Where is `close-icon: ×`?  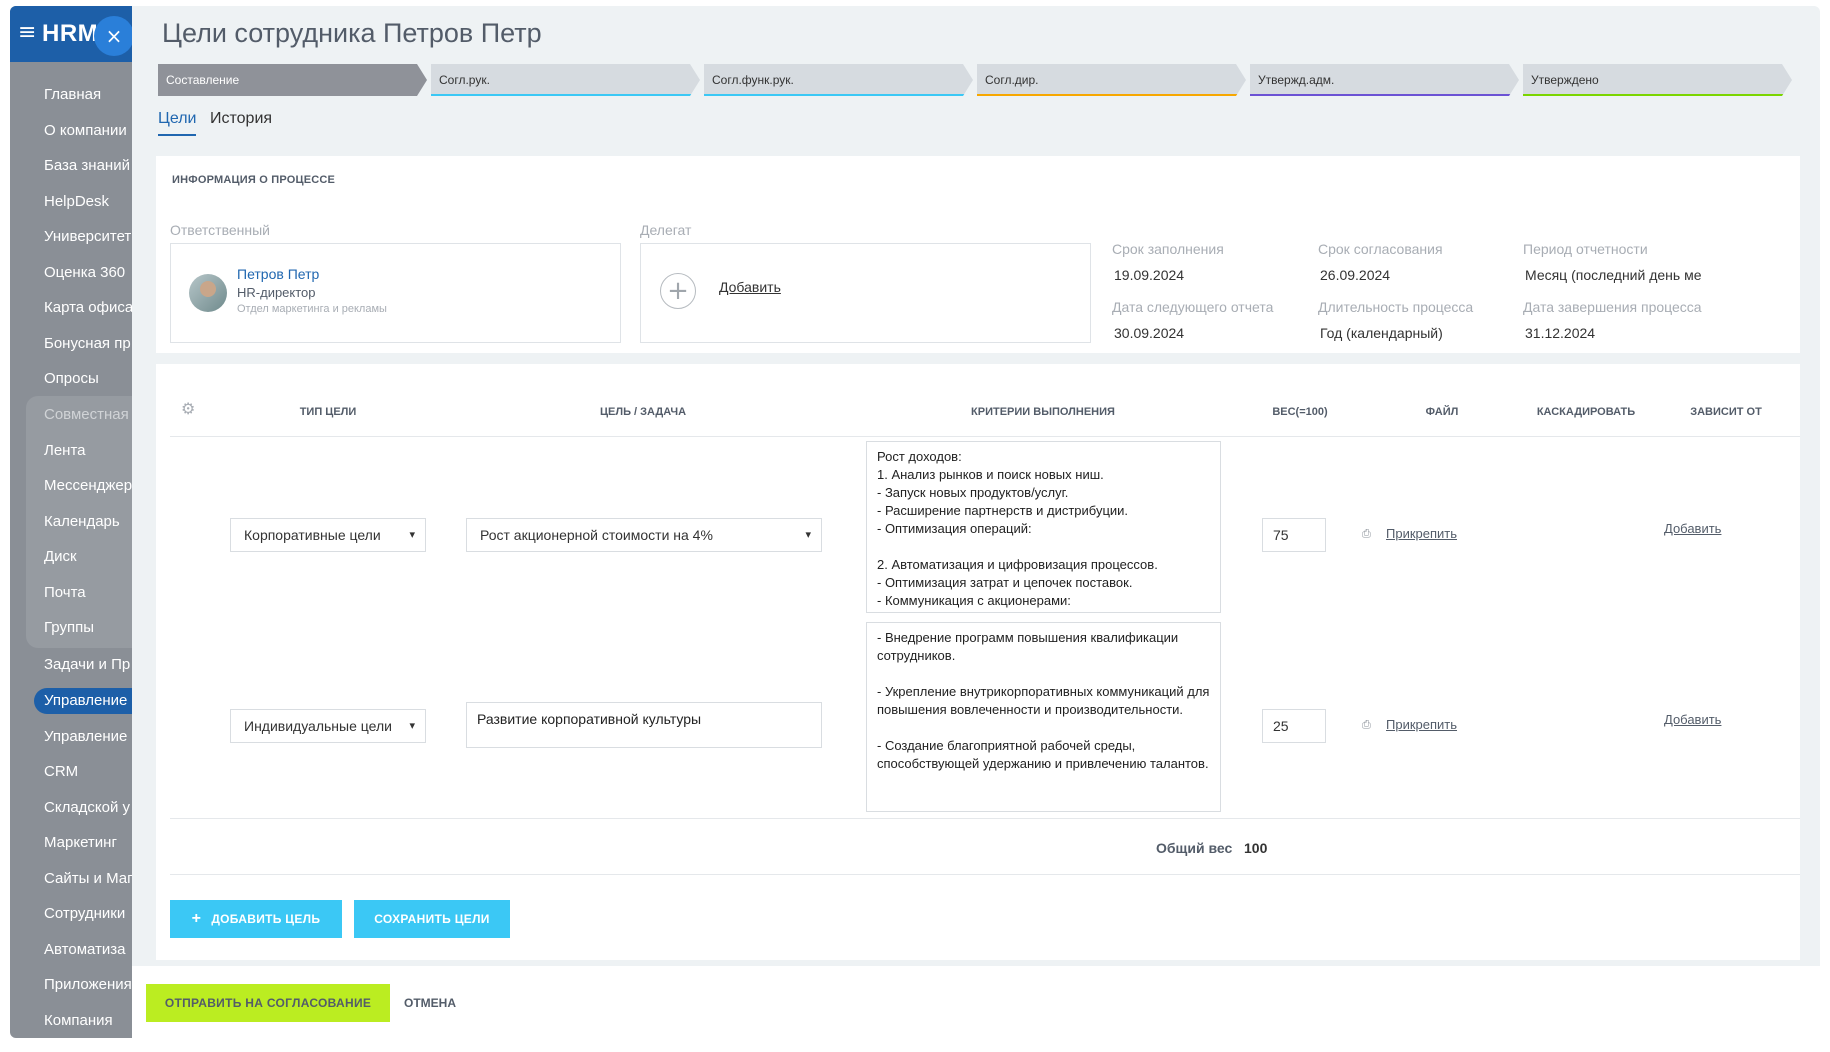
close-icon: × is located at coordinates (114, 36).